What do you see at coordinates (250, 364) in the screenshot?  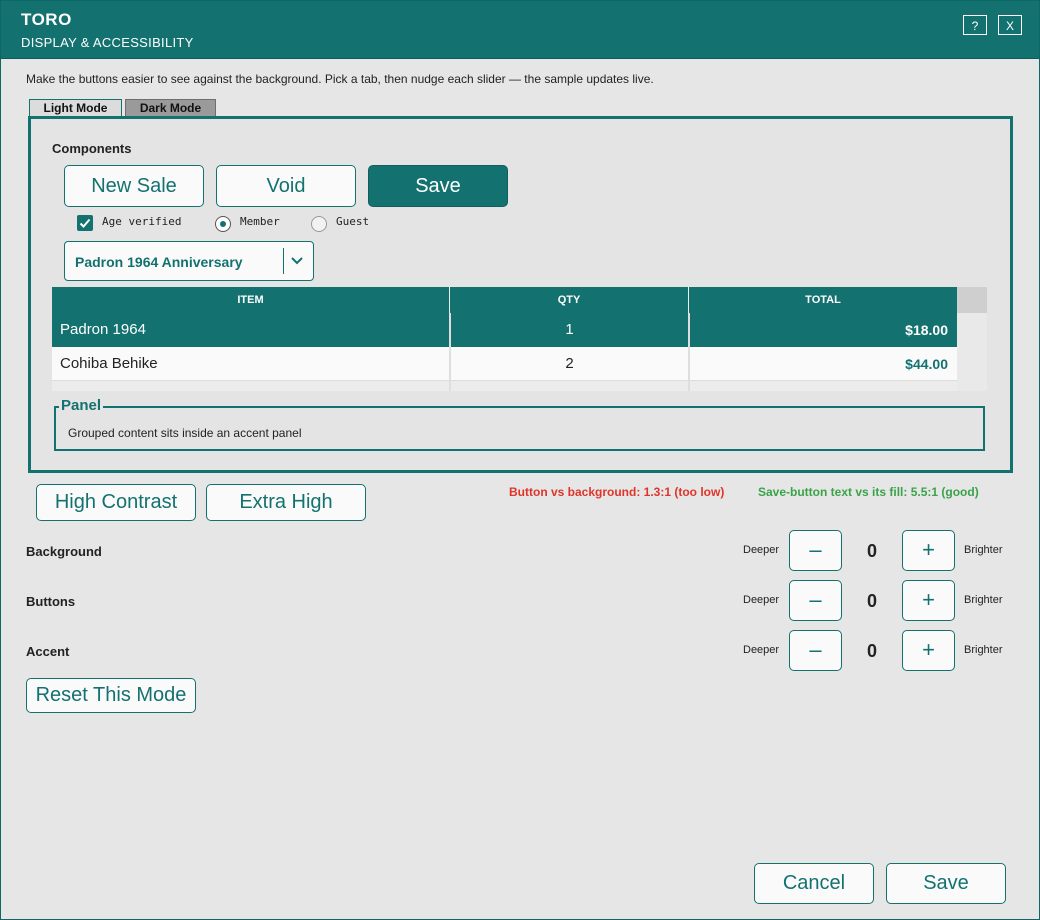 I see `cell-item: Cohiba Behike` at bounding box center [250, 364].